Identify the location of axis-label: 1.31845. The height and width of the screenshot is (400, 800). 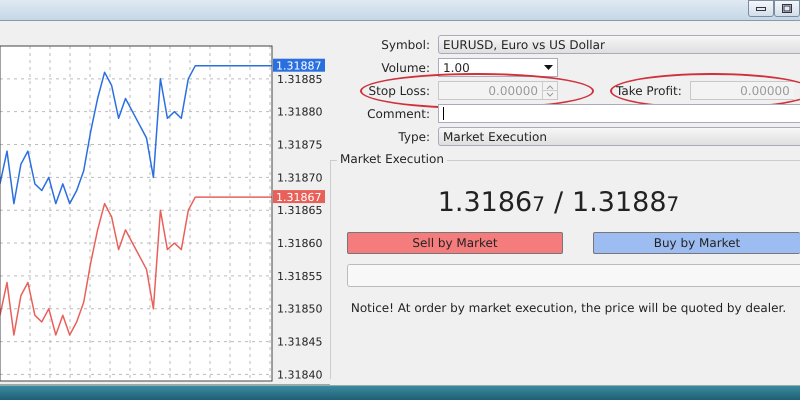
(299, 342).